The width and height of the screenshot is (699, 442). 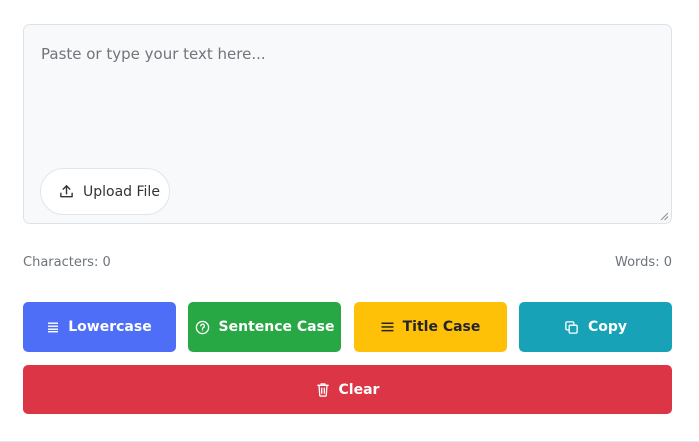 I want to click on lowercase-button: Lowercase, so click(x=99, y=327).